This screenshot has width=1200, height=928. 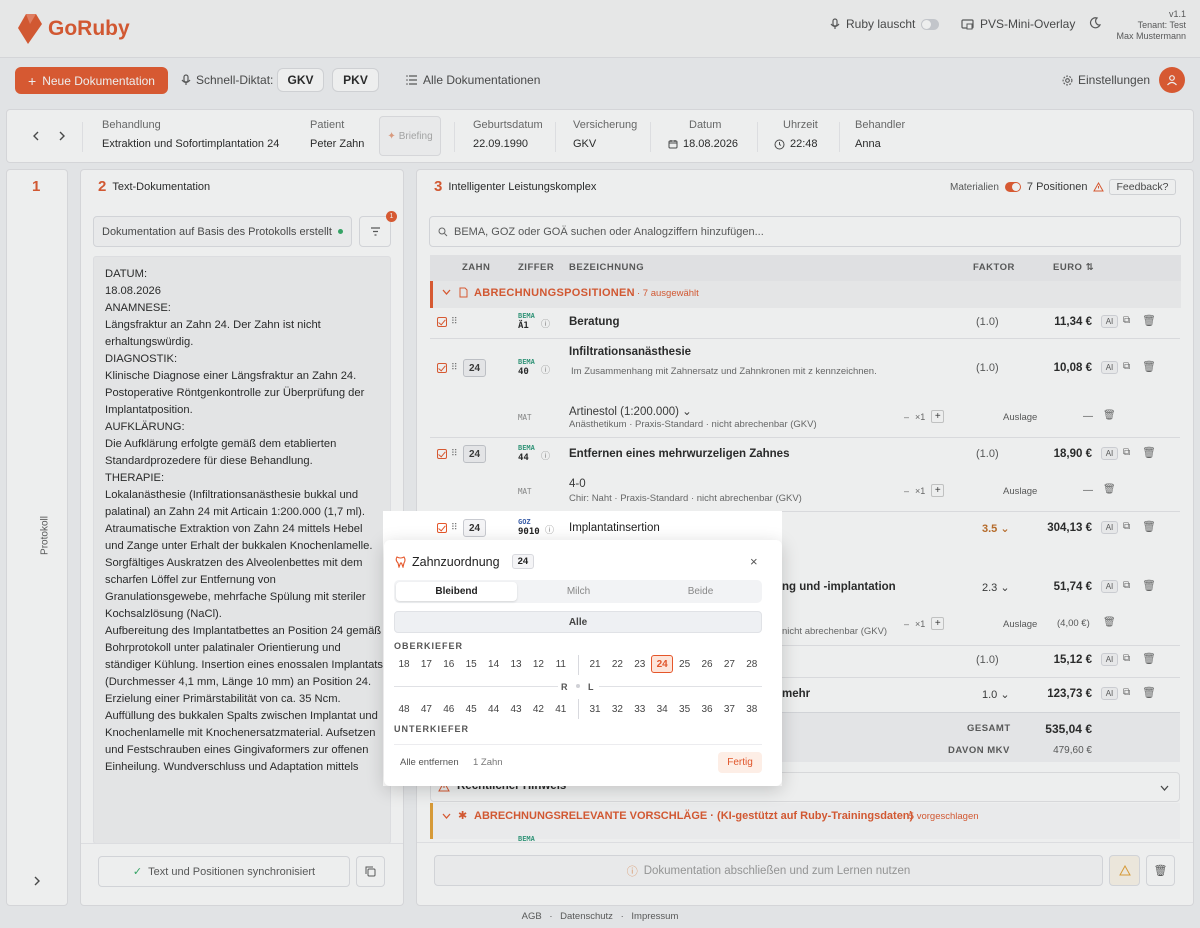 What do you see at coordinates (494, 709) in the screenshot?
I see `tooth-44: 44` at bounding box center [494, 709].